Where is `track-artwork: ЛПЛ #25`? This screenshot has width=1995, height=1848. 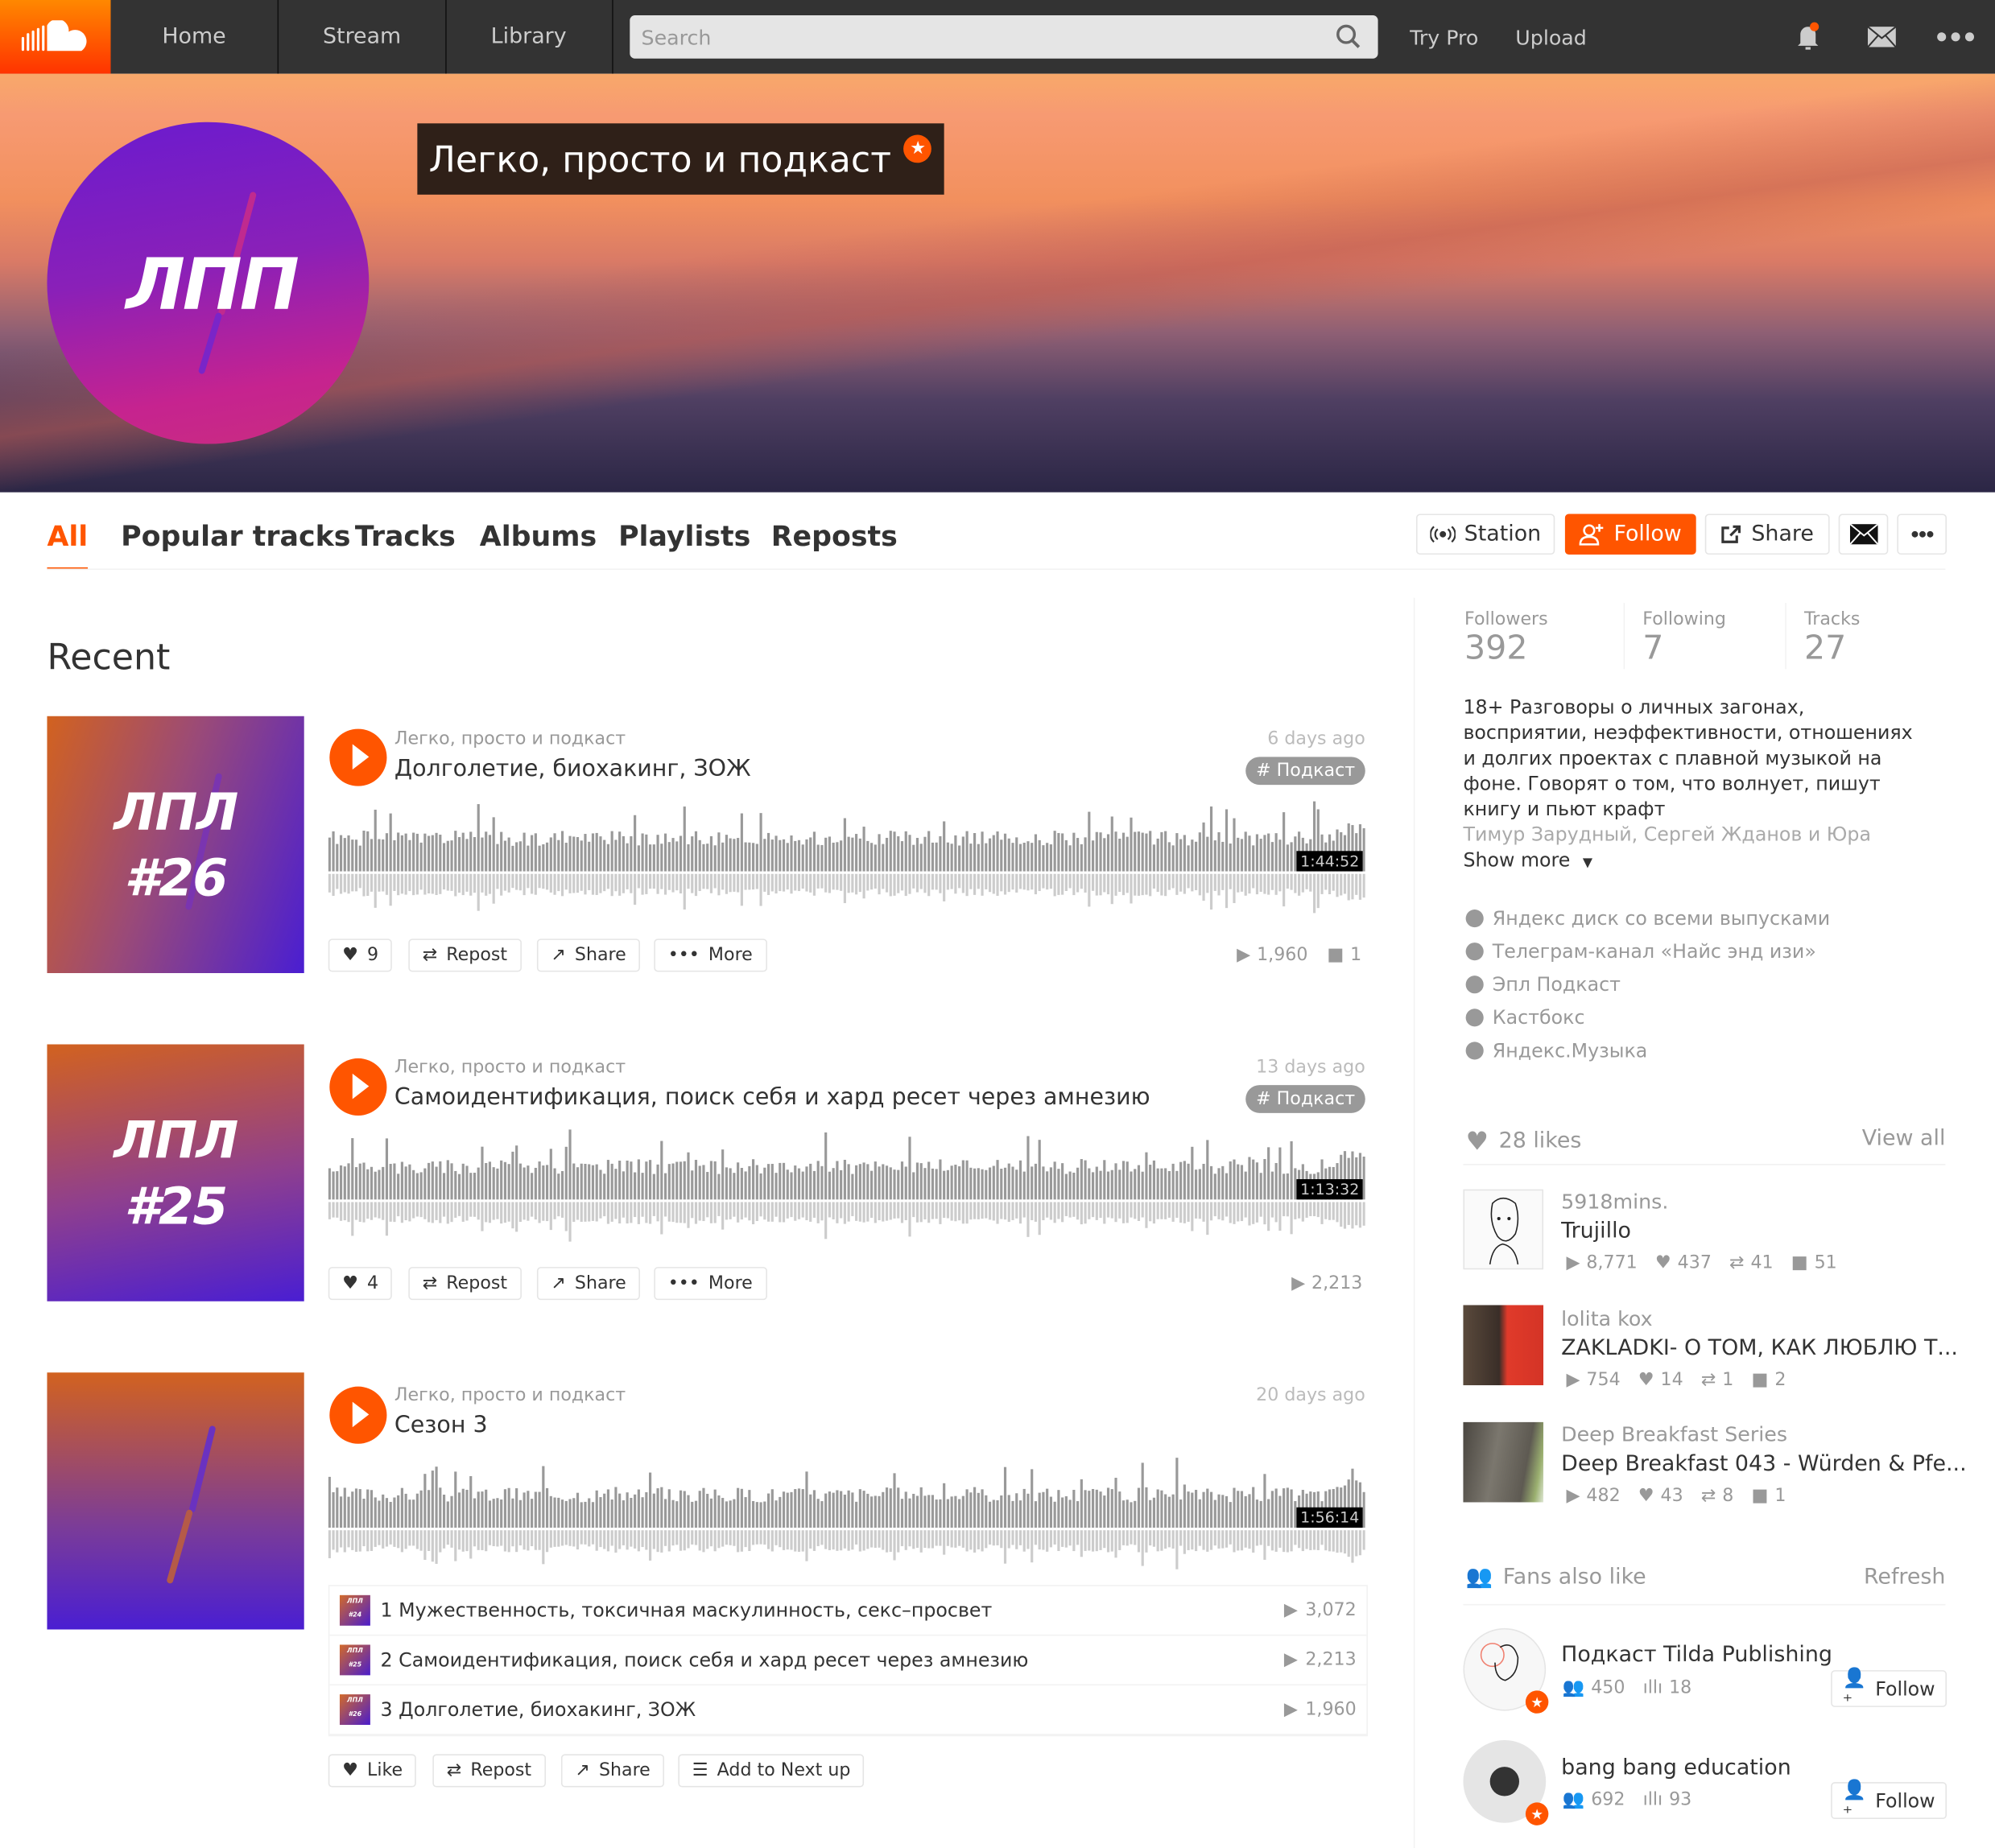
track-artwork: ЛПЛ #25 is located at coordinates (175, 1172).